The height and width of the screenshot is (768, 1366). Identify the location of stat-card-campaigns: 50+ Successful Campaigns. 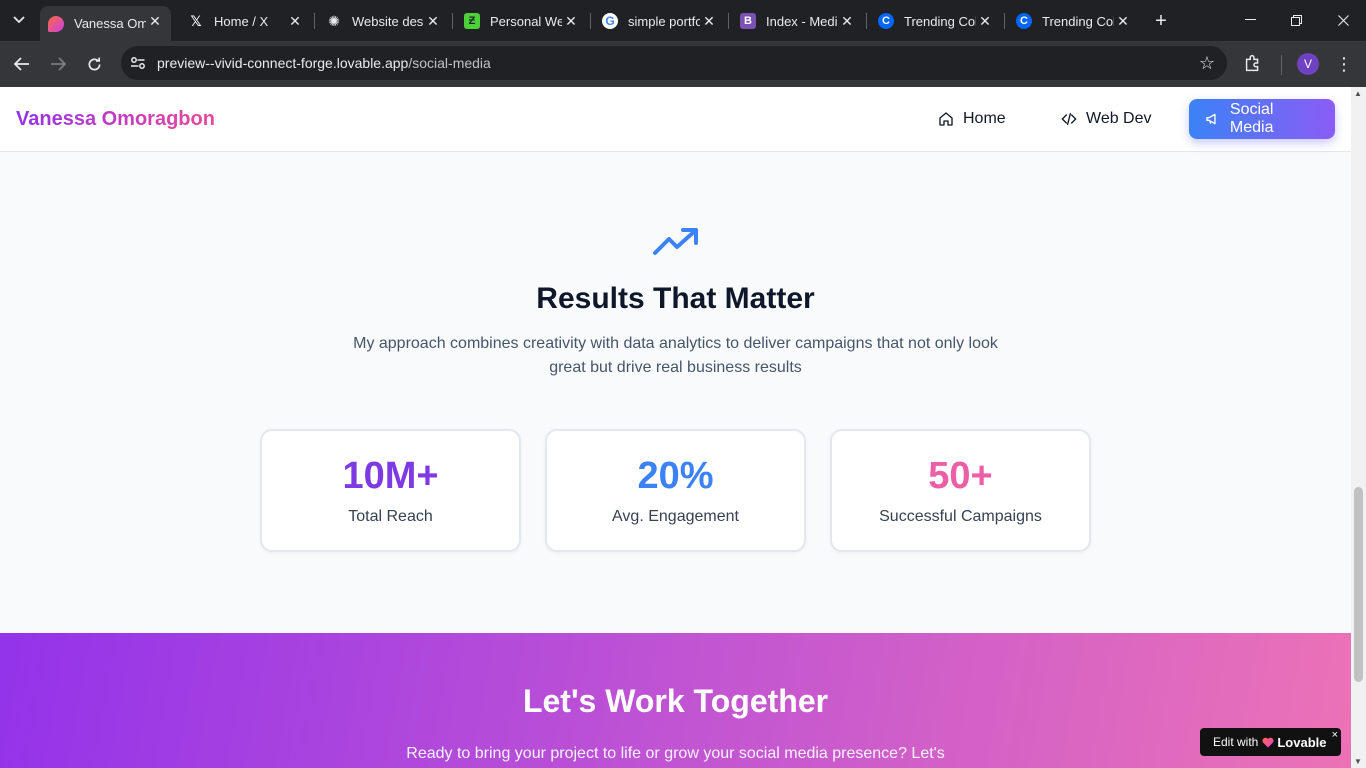
(960, 490).